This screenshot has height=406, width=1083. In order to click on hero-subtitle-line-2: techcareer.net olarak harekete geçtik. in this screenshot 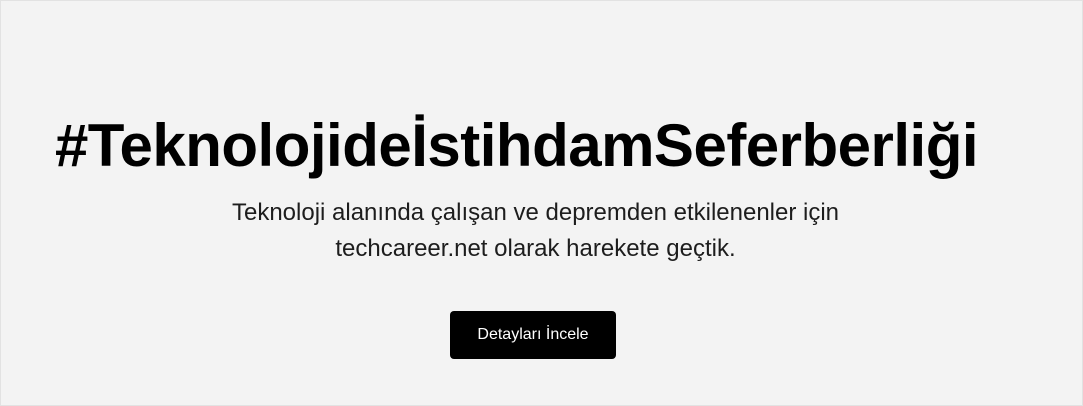, I will do `click(535, 248)`.